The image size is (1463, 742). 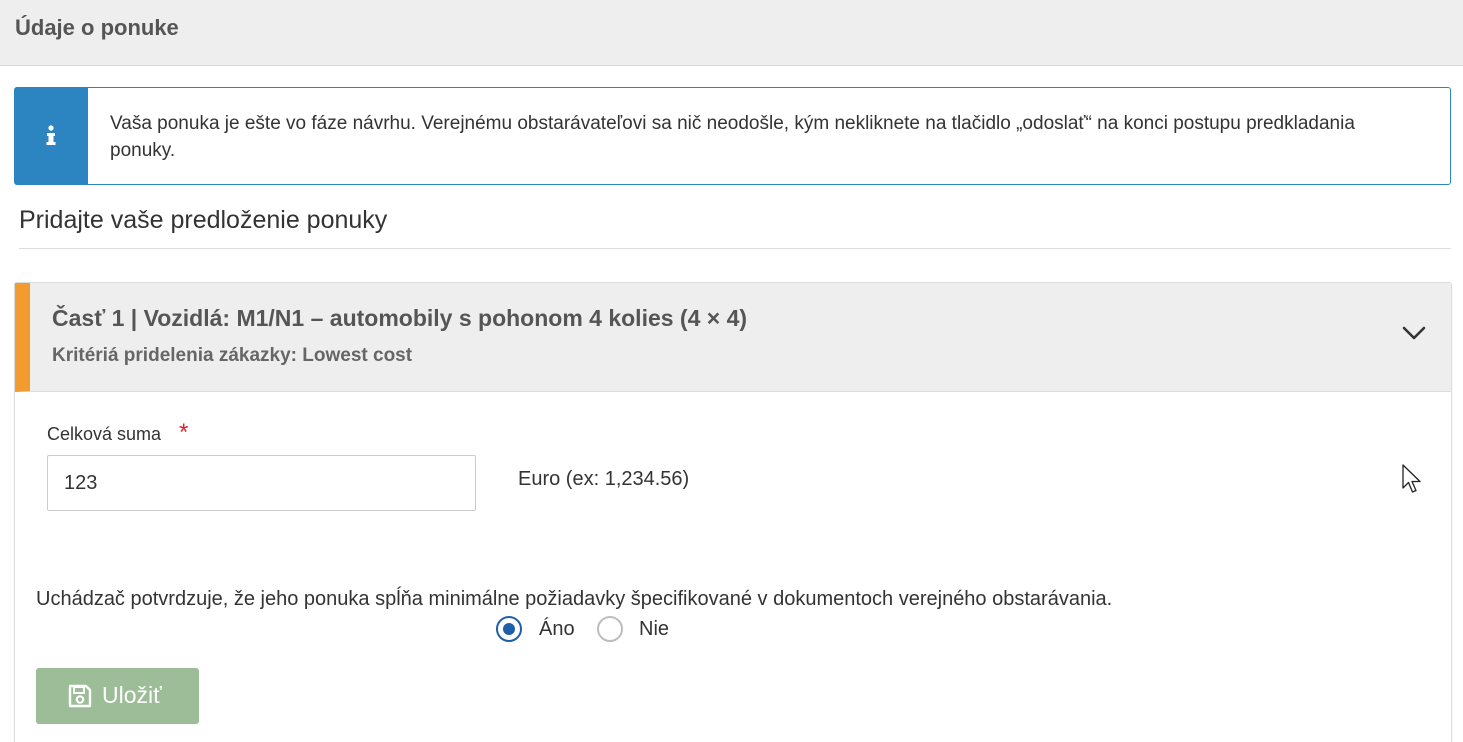 What do you see at coordinates (132, 695) in the screenshot?
I see `save-button-label: Uložiť` at bounding box center [132, 695].